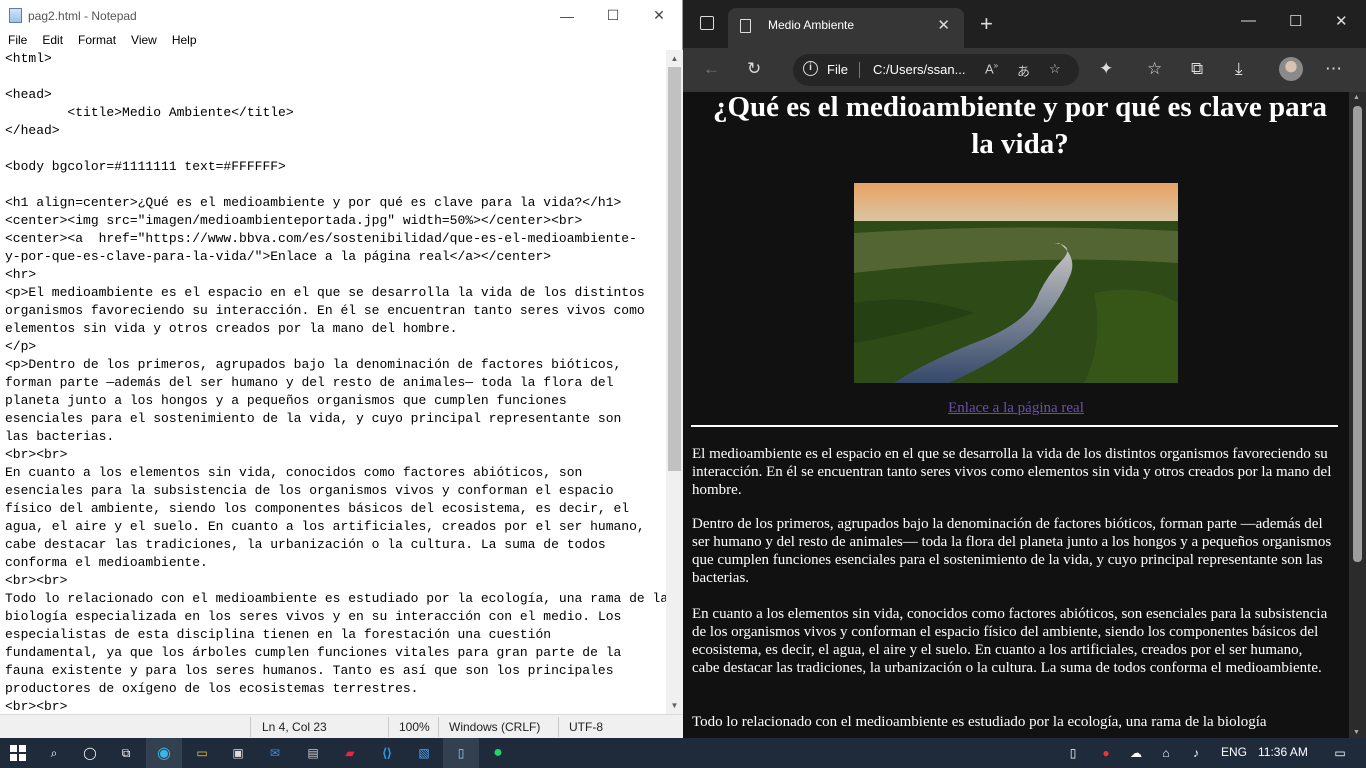 This screenshot has width=1366, height=768. I want to click on notepad-taskbar-icon: ▯, so click(461, 753).